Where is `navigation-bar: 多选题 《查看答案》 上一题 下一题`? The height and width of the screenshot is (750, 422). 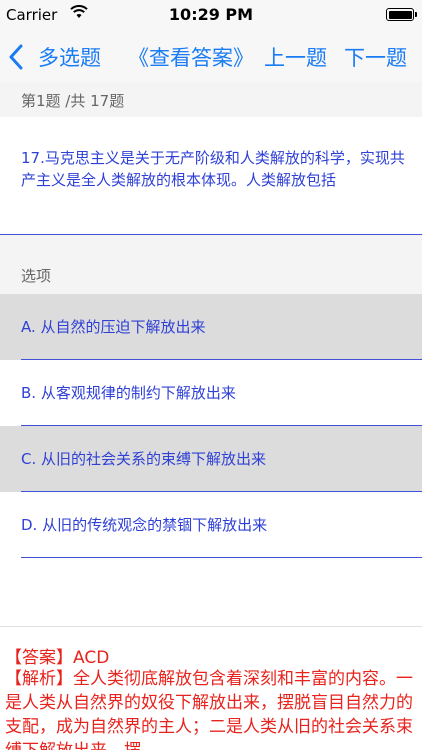
navigation-bar: 多选题 《查看答案》 上一题 下一题 is located at coordinates (211, 56).